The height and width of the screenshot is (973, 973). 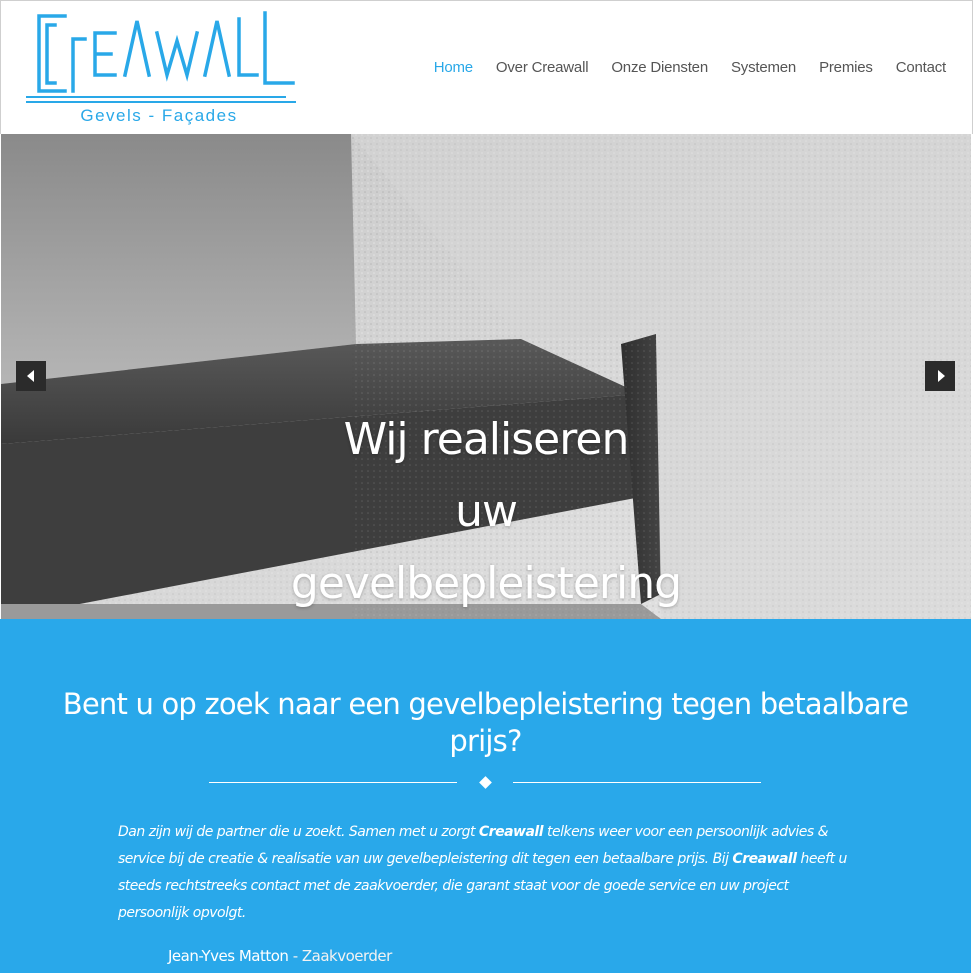 I want to click on hero-line-2: uw, so click(x=486, y=511).